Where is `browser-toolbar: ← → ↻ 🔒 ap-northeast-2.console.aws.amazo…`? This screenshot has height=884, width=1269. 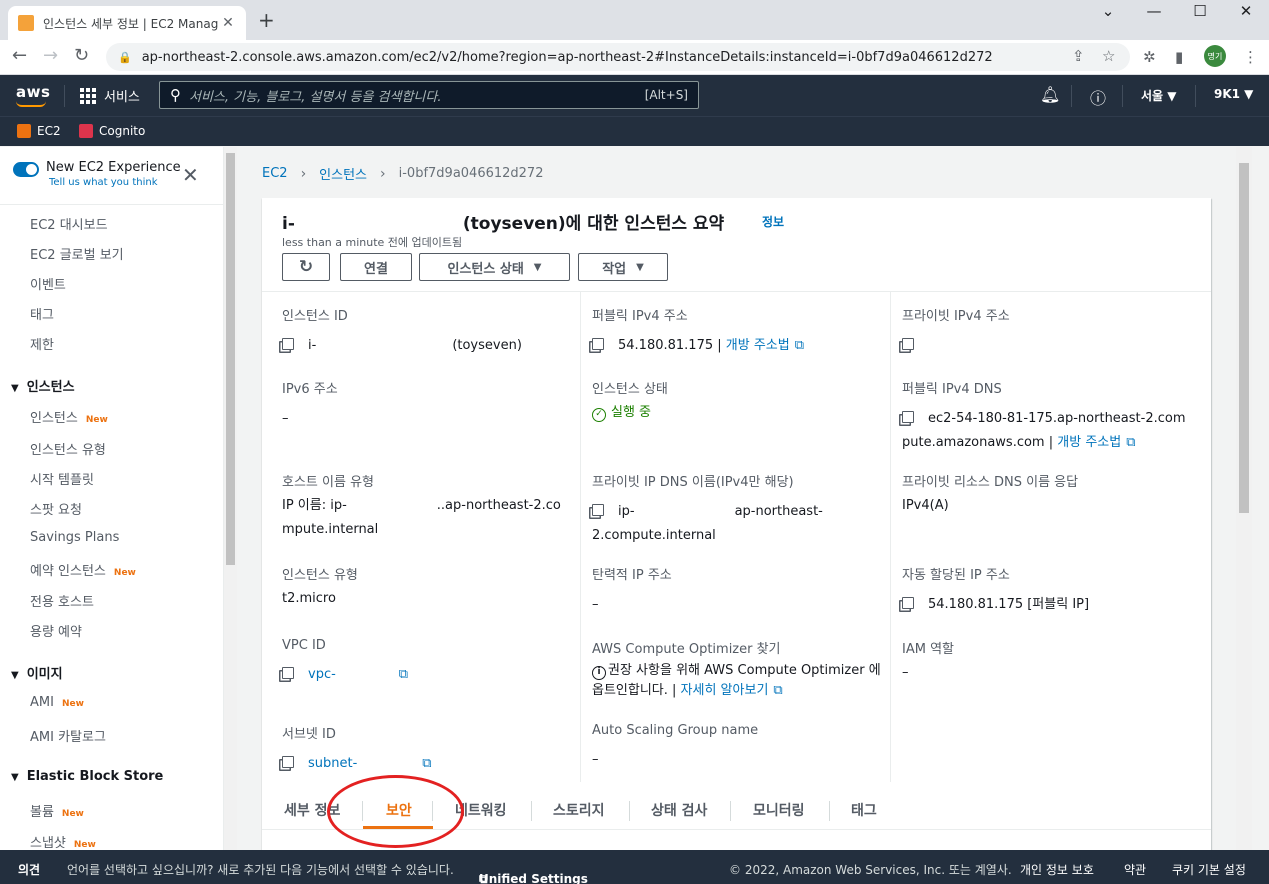 browser-toolbar: ← → ↻ 🔒 ap-northeast-2.console.aws.amazo… is located at coordinates (634, 57).